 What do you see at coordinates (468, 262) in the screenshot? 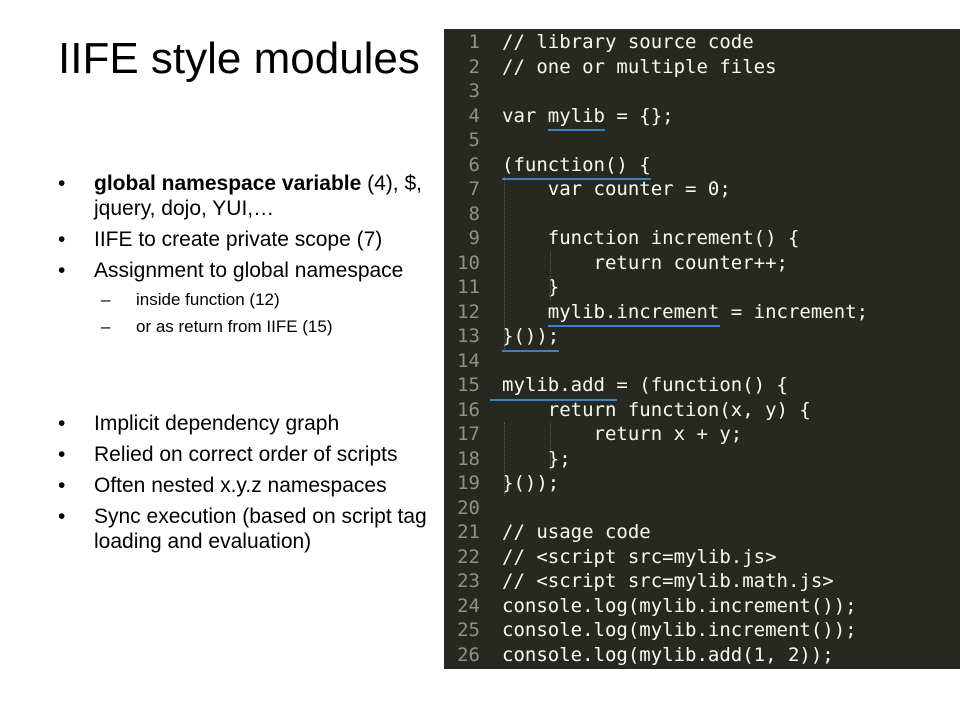
I see `line-number: 10` at bounding box center [468, 262].